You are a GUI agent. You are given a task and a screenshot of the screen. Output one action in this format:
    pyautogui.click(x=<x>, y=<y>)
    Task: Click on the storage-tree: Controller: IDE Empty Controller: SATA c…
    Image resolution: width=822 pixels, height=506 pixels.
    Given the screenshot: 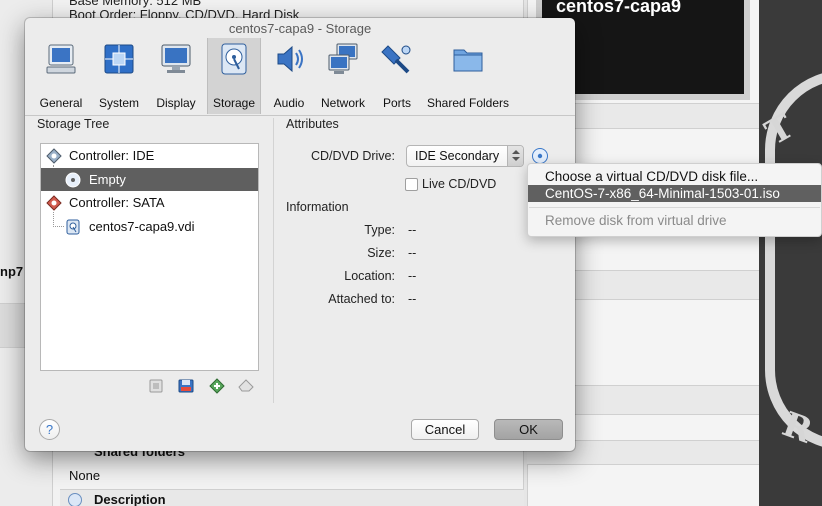 What is the action you would take?
    pyautogui.click(x=149, y=257)
    